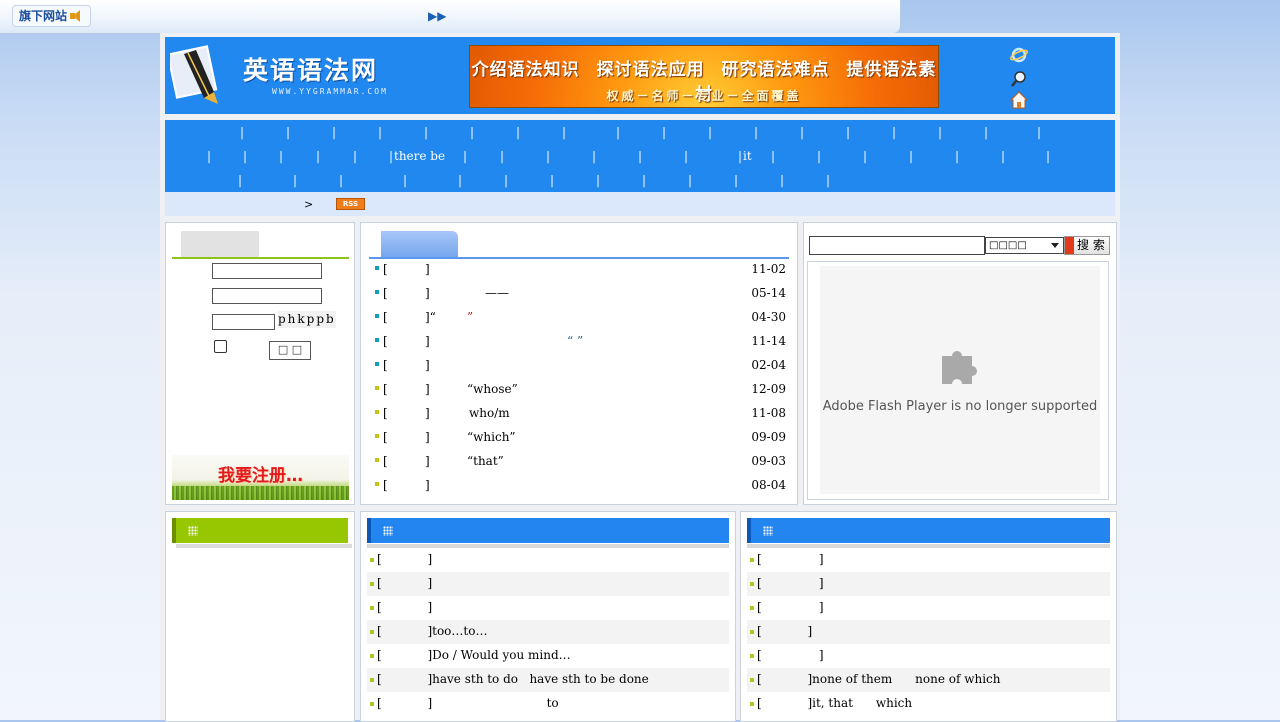  I want to click on news-item: [] 02-04, so click(580, 366).